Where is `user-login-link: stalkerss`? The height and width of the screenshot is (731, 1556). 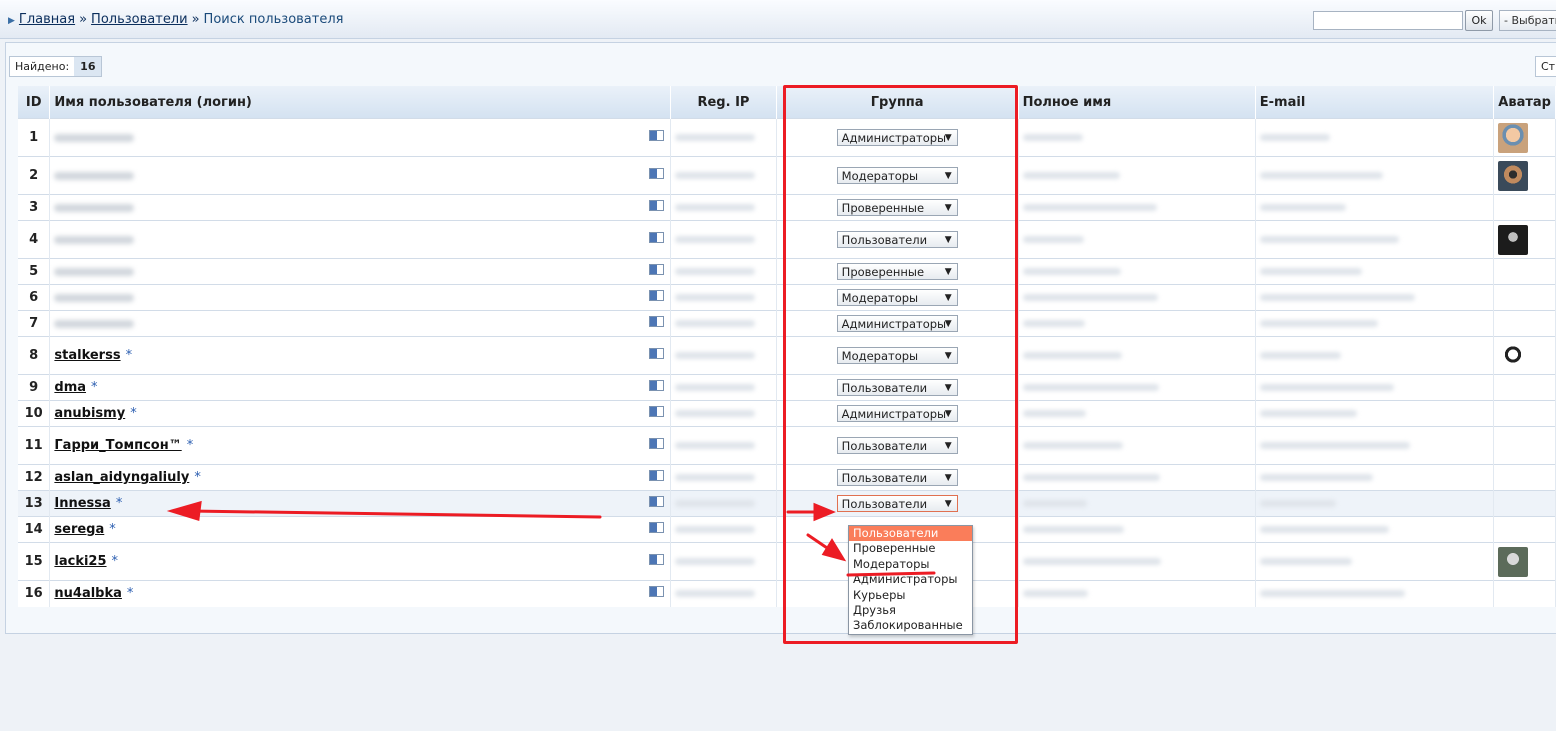
user-login-link: stalkerss is located at coordinates (87, 355).